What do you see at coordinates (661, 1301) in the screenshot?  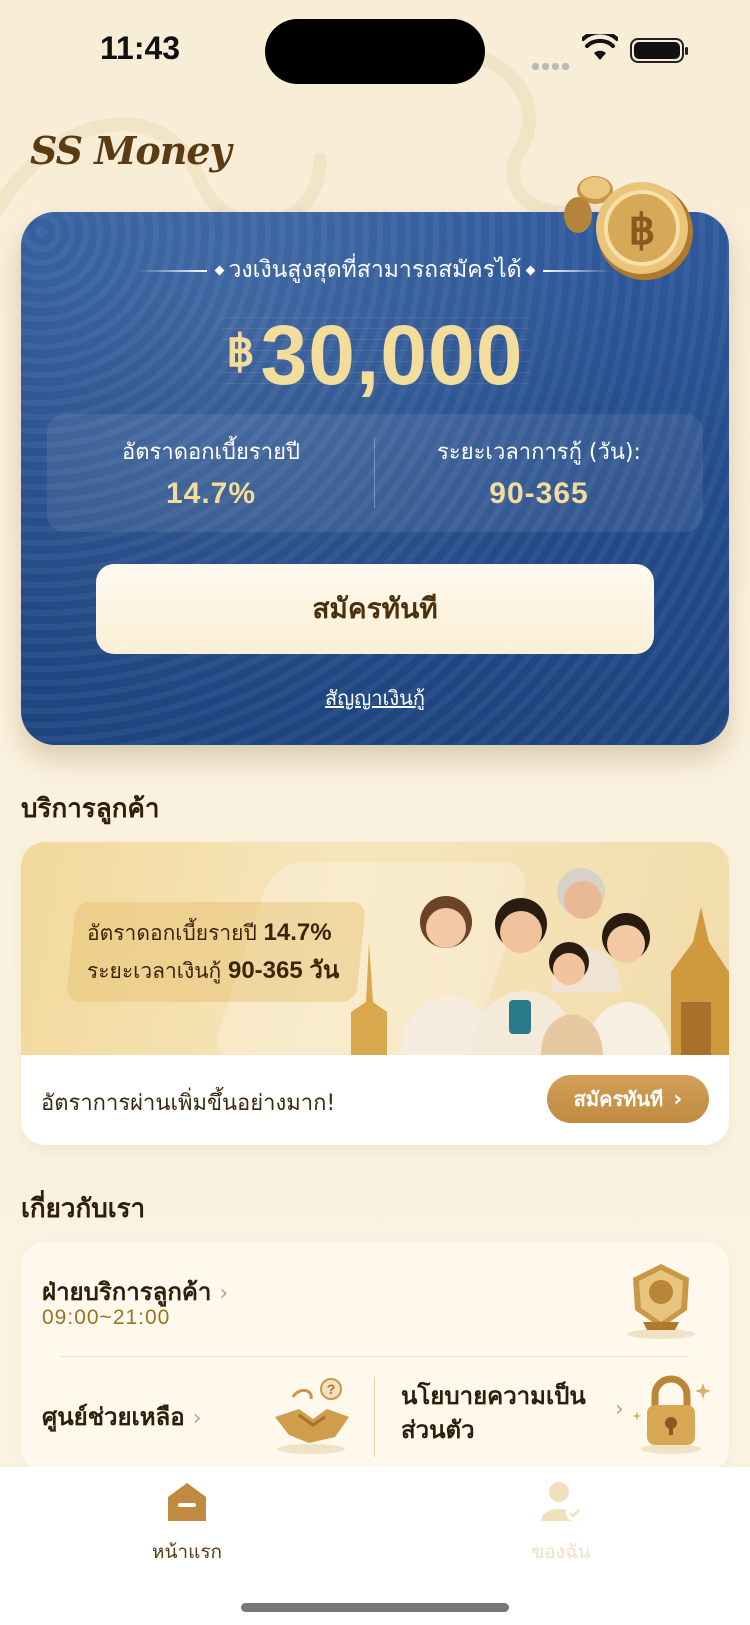 I see `customer-service-badge-icon` at bounding box center [661, 1301].